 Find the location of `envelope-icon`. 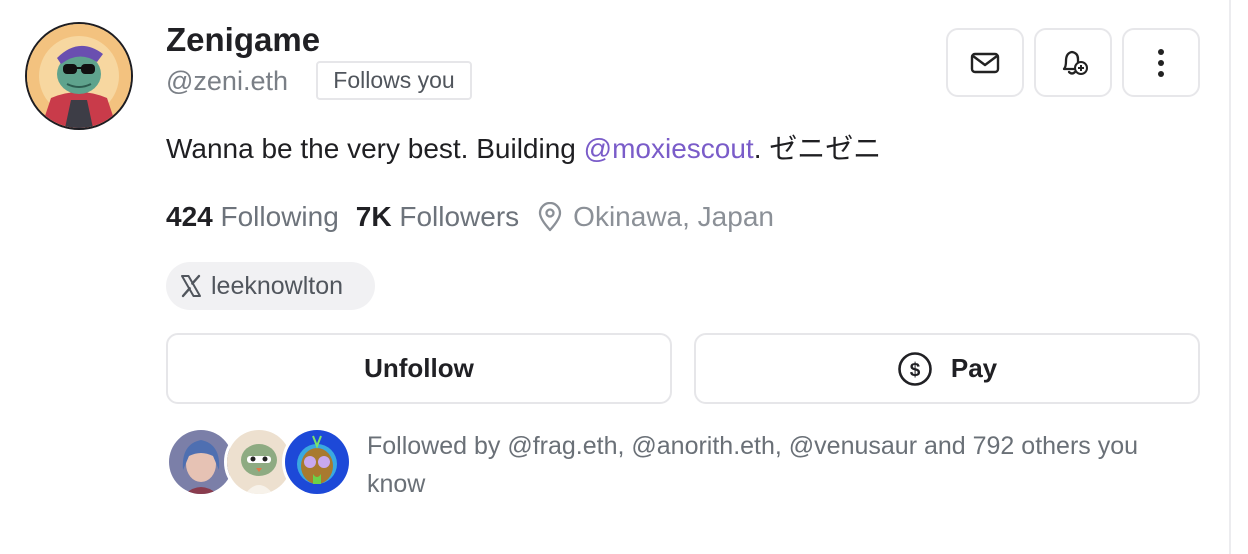

envelope-icon is located at coordinates (985, 62).